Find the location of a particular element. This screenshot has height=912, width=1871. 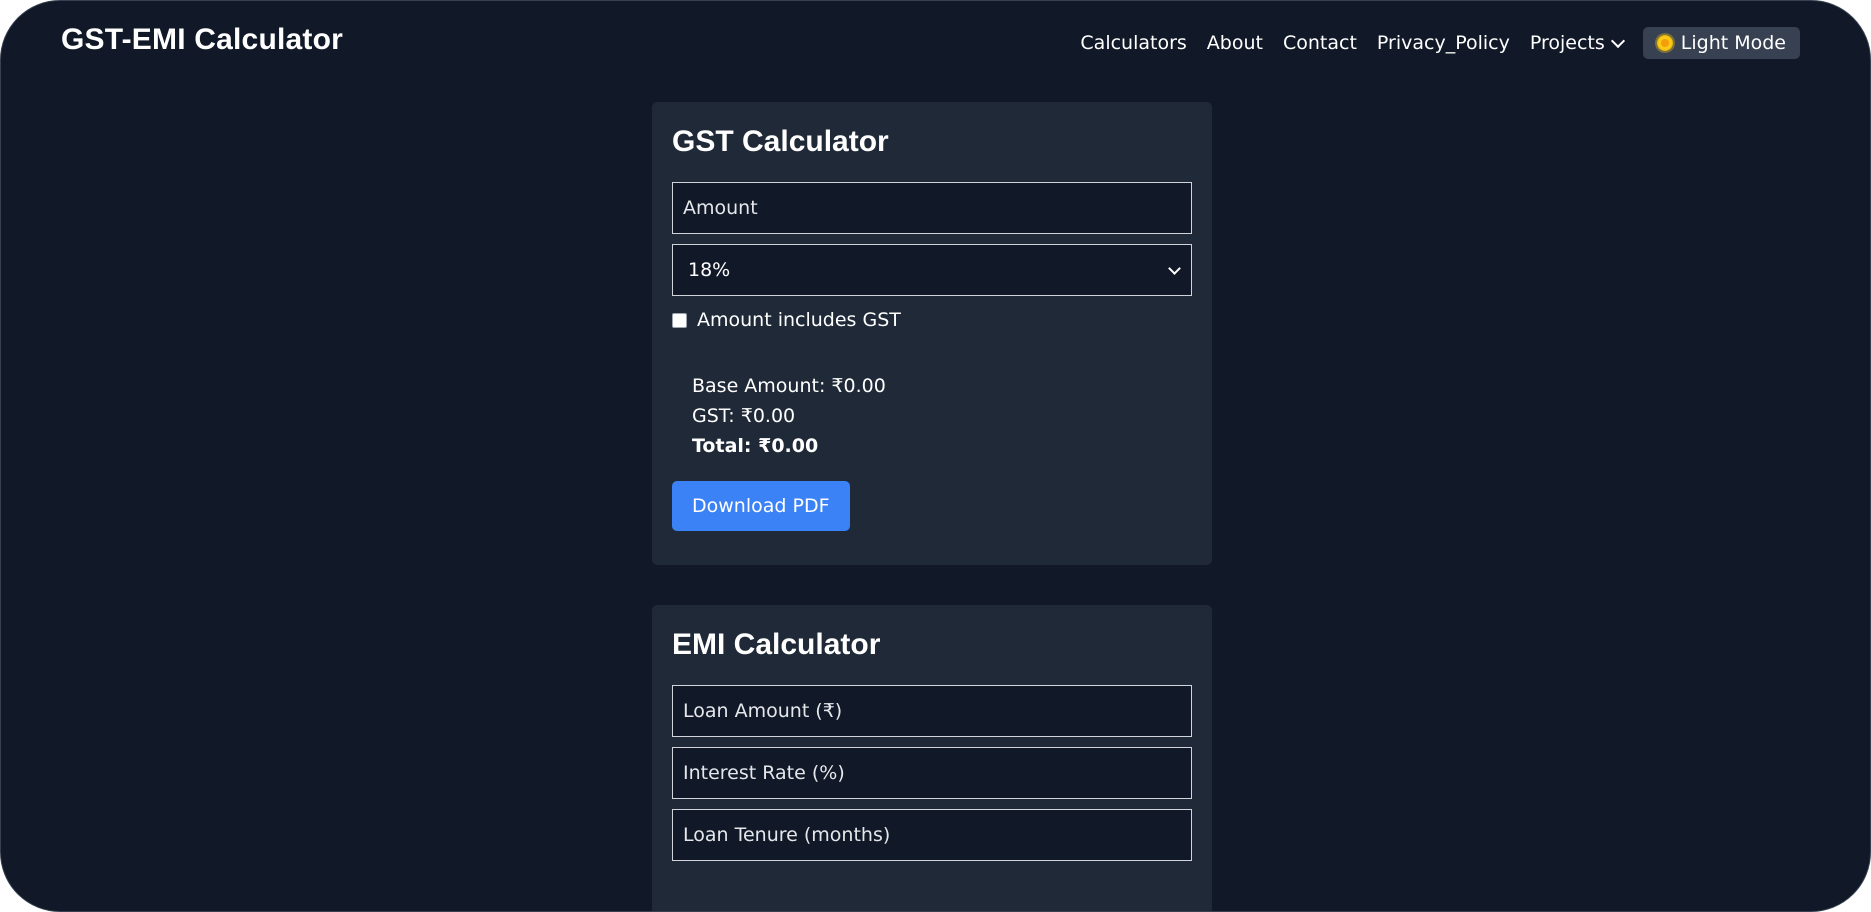

emi-calculator-title: EMI Calculator is located at coordinates (776, 644).